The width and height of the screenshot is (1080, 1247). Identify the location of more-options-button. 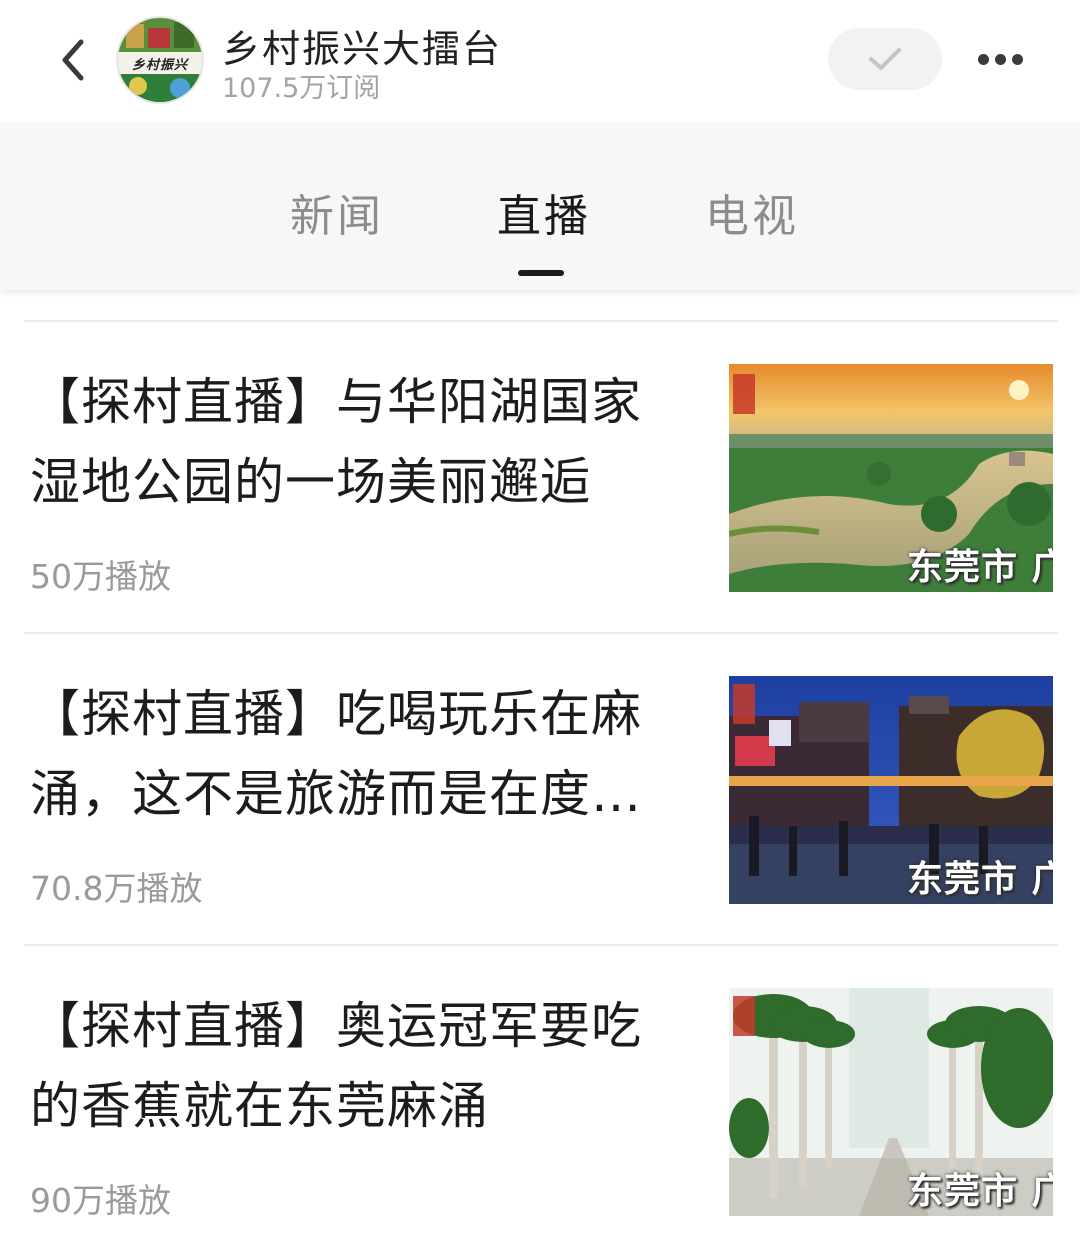
(1000, 59).